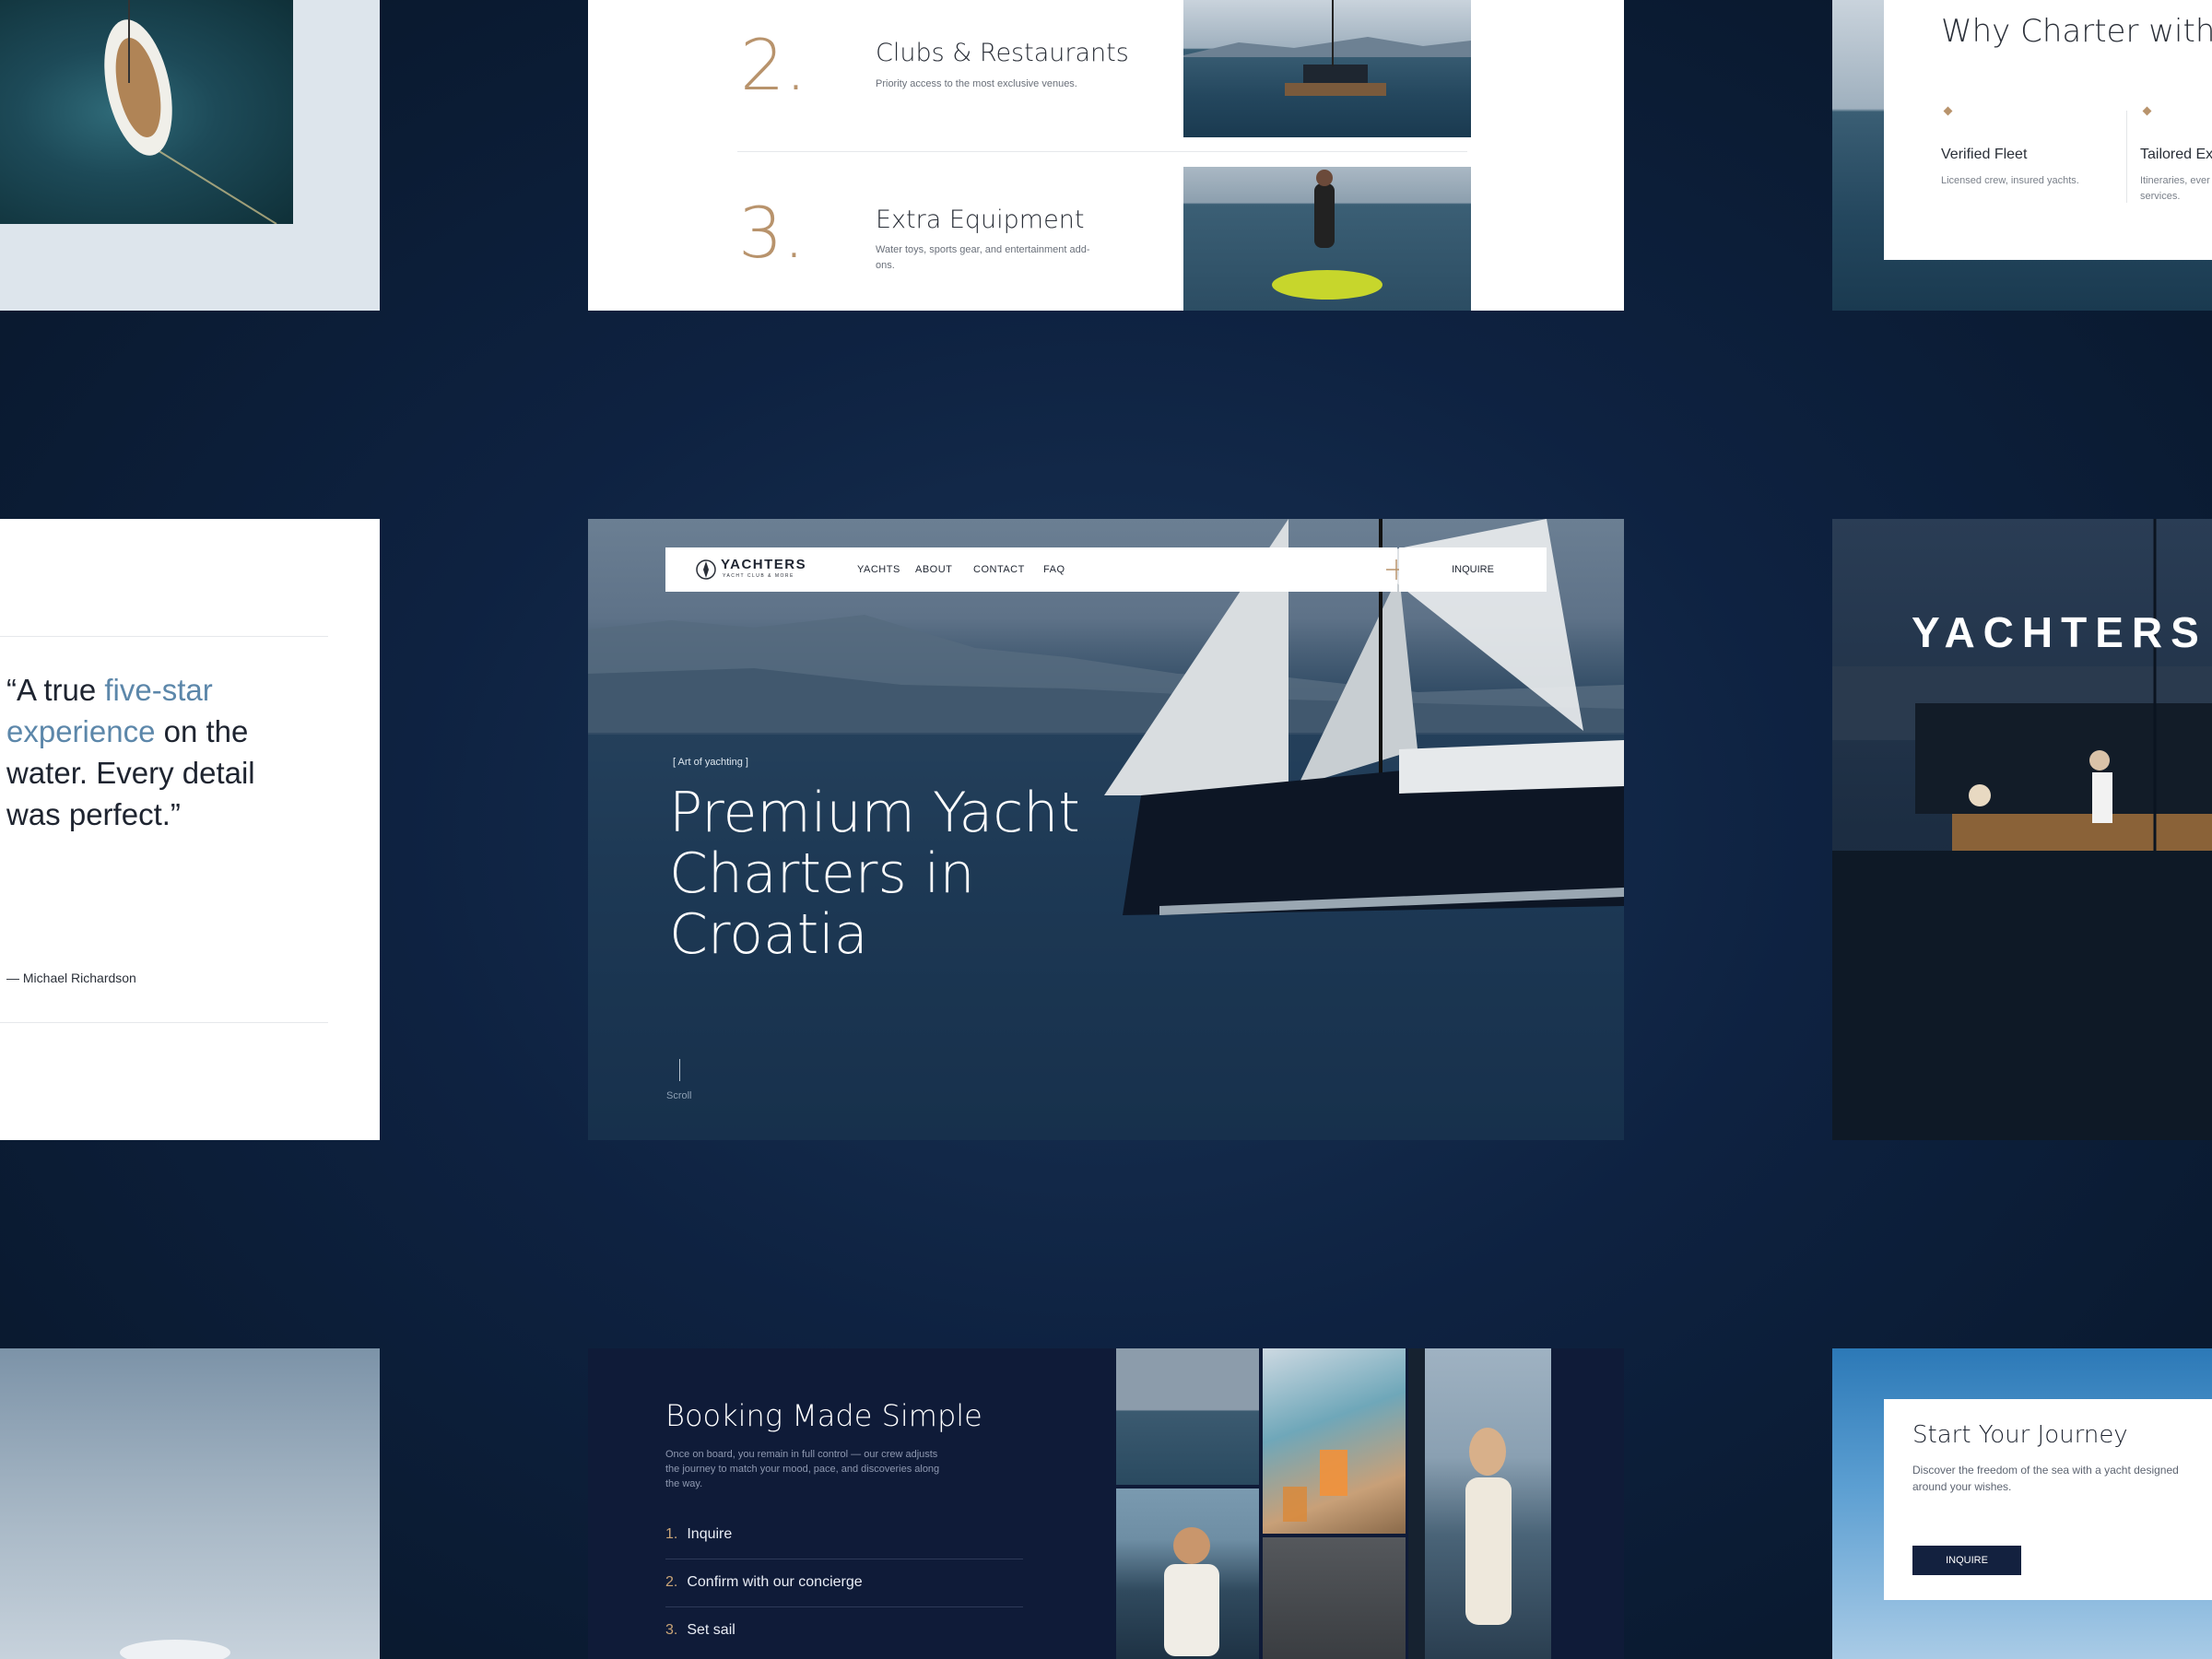 This screenshot has width=2212, height=1659. I want to click on aerial-yacht-photo, so click(146, 112).